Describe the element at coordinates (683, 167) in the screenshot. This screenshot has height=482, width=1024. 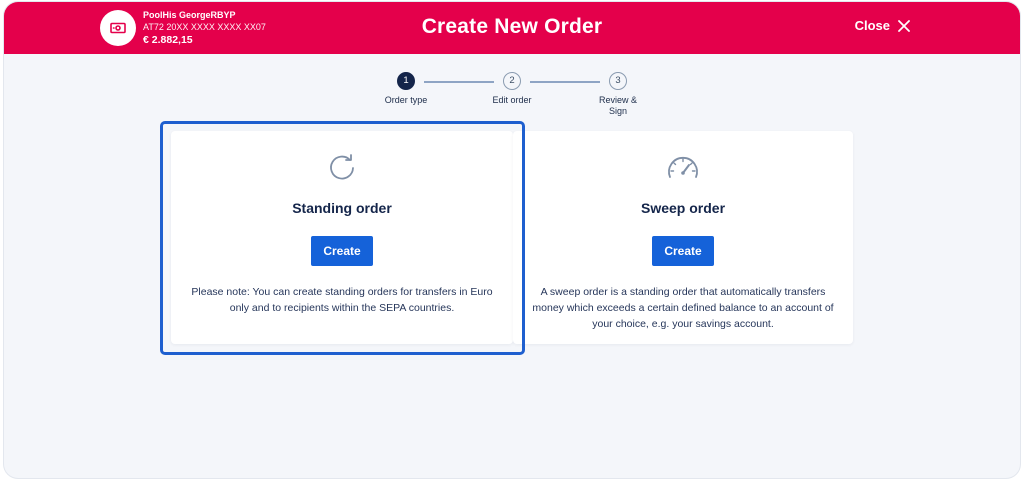
I see `gauge-icon` at that location.